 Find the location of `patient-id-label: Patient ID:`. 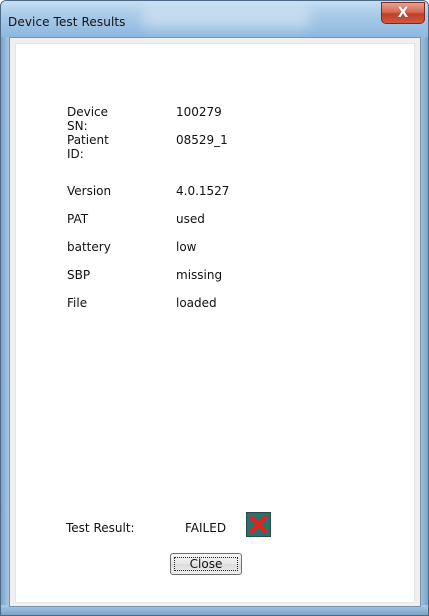

patient-id-label: Patient ID: is located at coordinates (88, 147).